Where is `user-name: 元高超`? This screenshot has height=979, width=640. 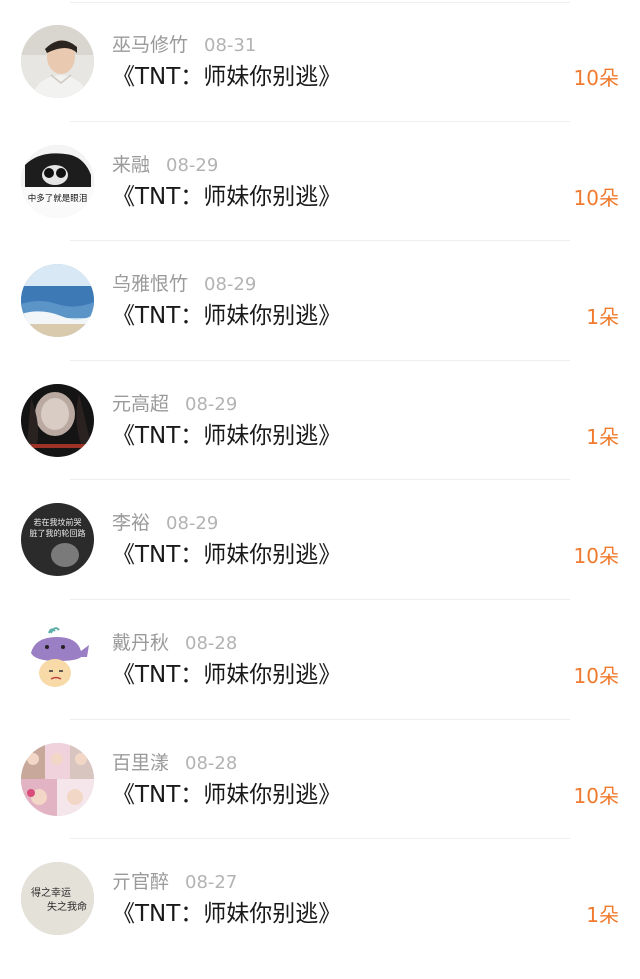 user-name: 元高超 is located at coordinates (141, 403).